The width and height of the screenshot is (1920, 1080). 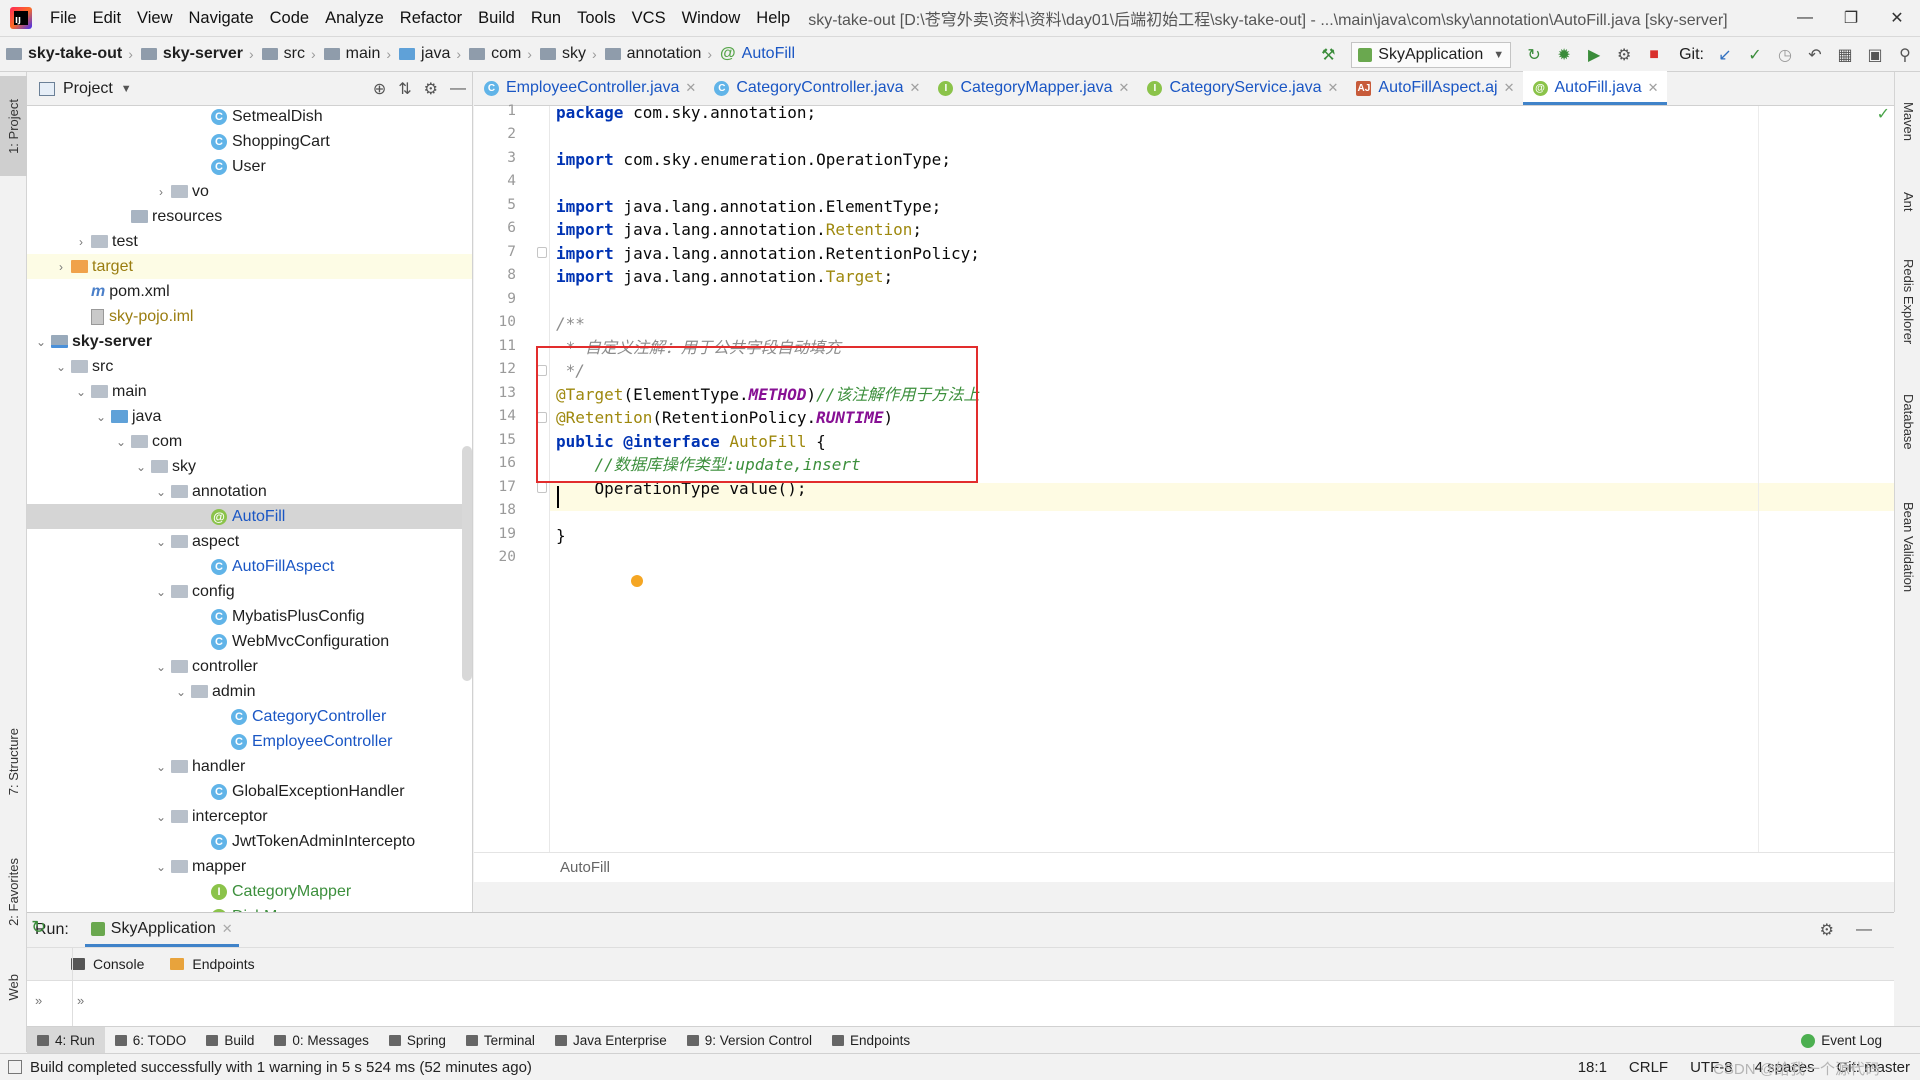 I want to click on menu-help: Help, so click(x=773, y=18).